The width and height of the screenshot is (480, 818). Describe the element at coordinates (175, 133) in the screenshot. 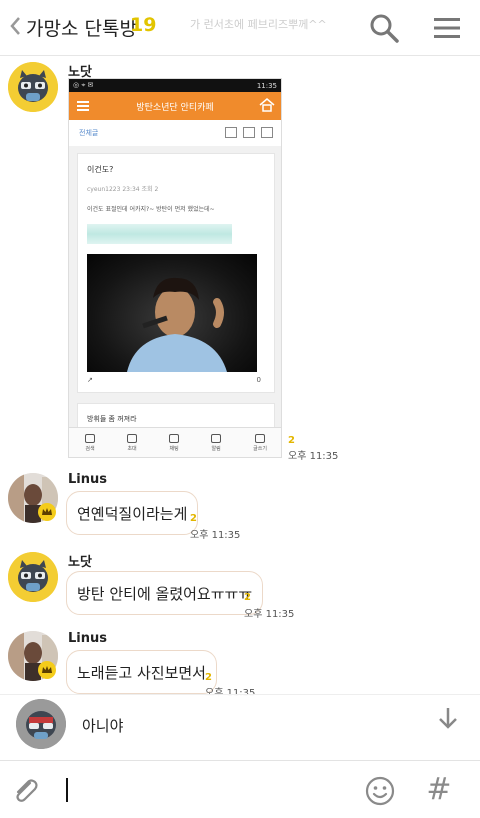

I see `image-board-bar: 전체글` at that location.